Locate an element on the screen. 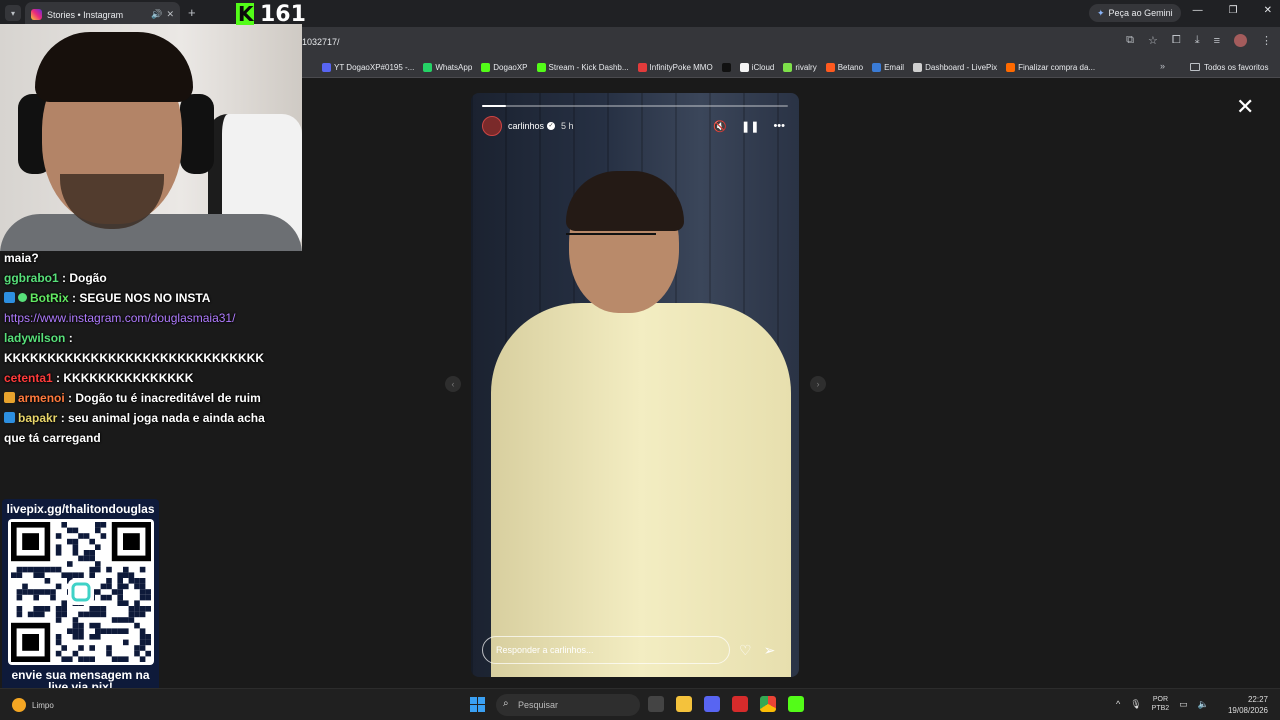  crown-badge-icon is located at coordinates (9, 397).